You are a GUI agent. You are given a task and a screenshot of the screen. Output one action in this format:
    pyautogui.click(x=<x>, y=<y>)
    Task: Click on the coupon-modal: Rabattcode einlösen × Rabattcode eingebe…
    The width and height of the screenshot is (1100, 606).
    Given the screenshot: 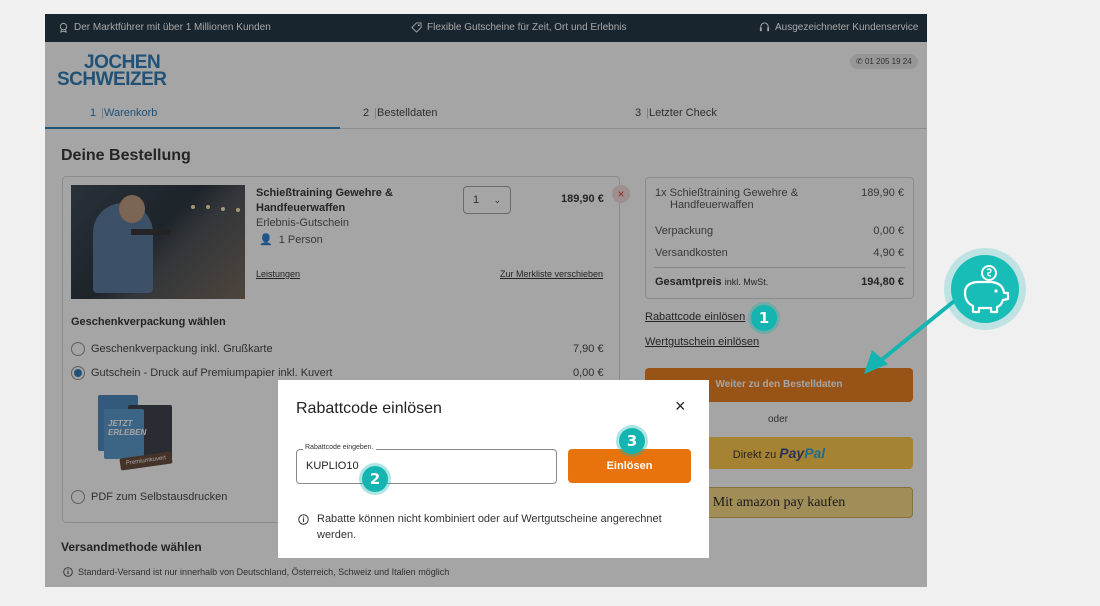 What is the action you would take?
    pyautogui.click(x=493, y=469)
    